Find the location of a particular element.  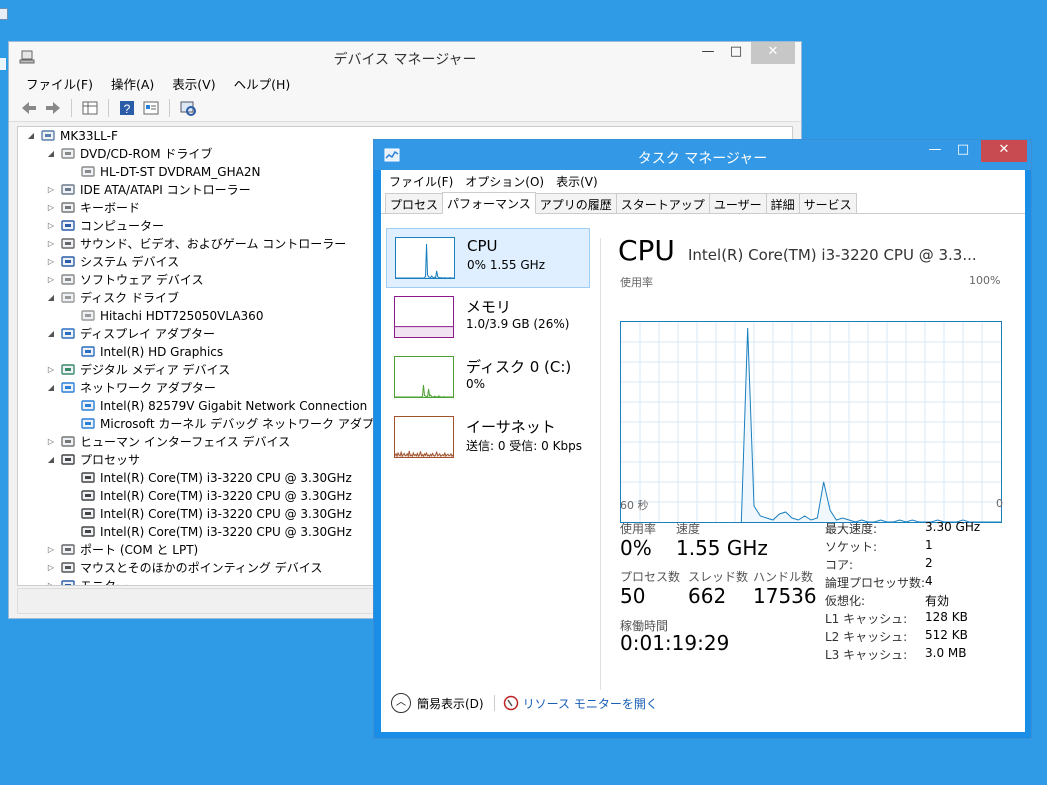

detail-heading: CPU is located at coordinates (646, 250).